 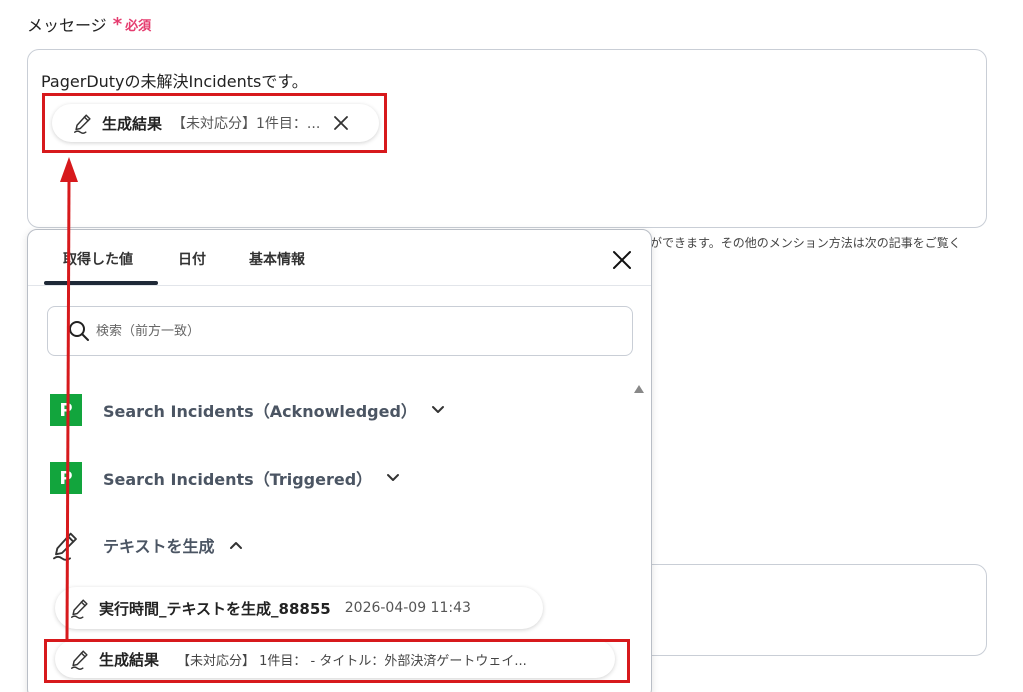 I want to click on group-search-incidents-triggered: P Search Incidents（Triggered）, so click(x=225, y=478).